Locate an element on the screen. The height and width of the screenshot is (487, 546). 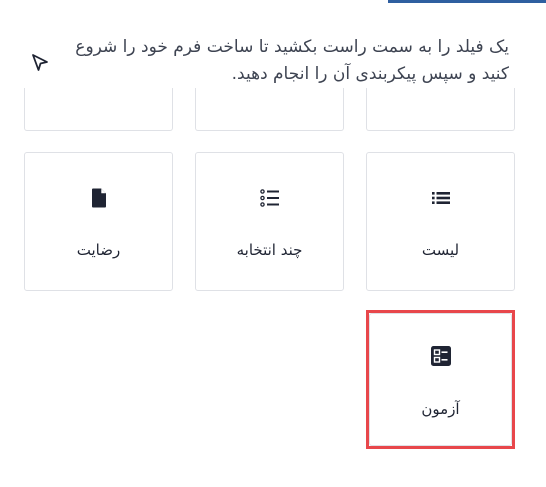
document-icon is located at coordinates (99, 198).